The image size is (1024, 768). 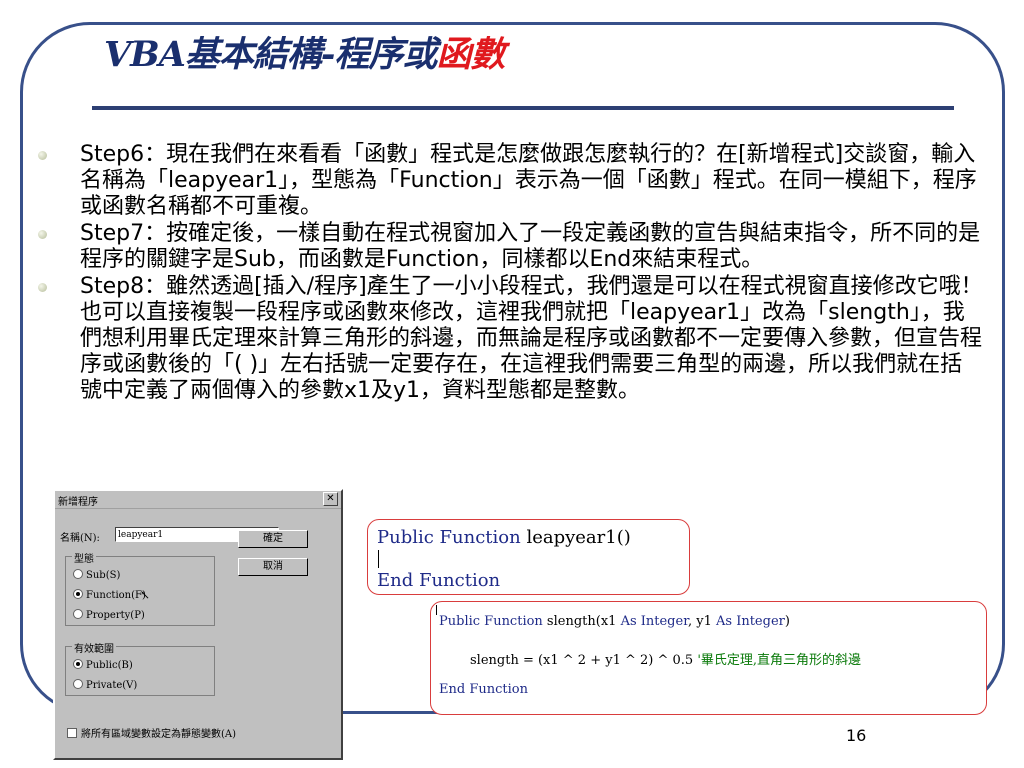 I want to click on scope-group: 有效範圍 Public(B) Private(V), so click(x=140, y=668).